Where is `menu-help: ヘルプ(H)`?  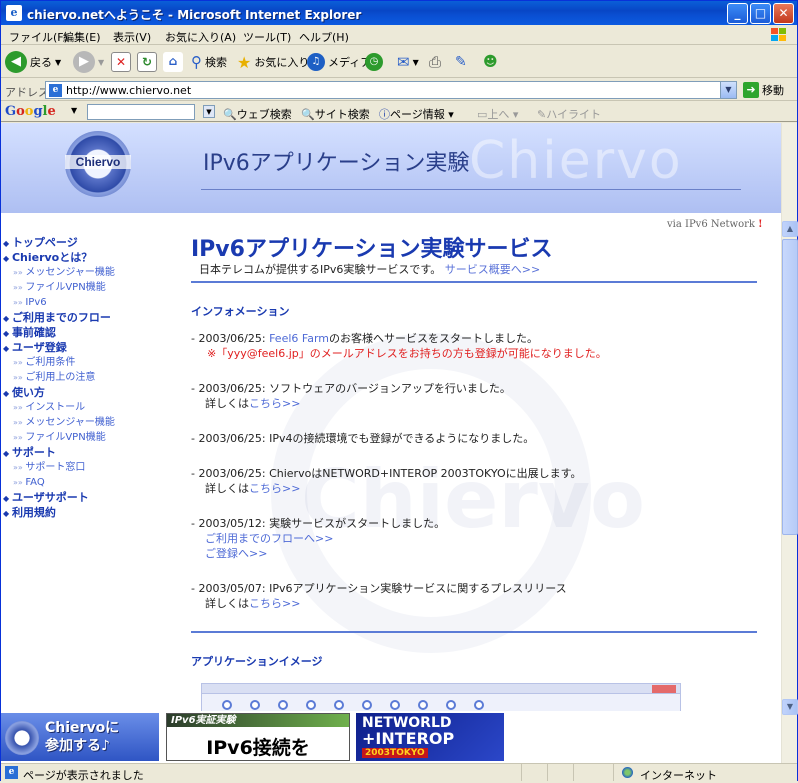 menu-help: ヘルプ(H) is located at coordinates (324, 37).